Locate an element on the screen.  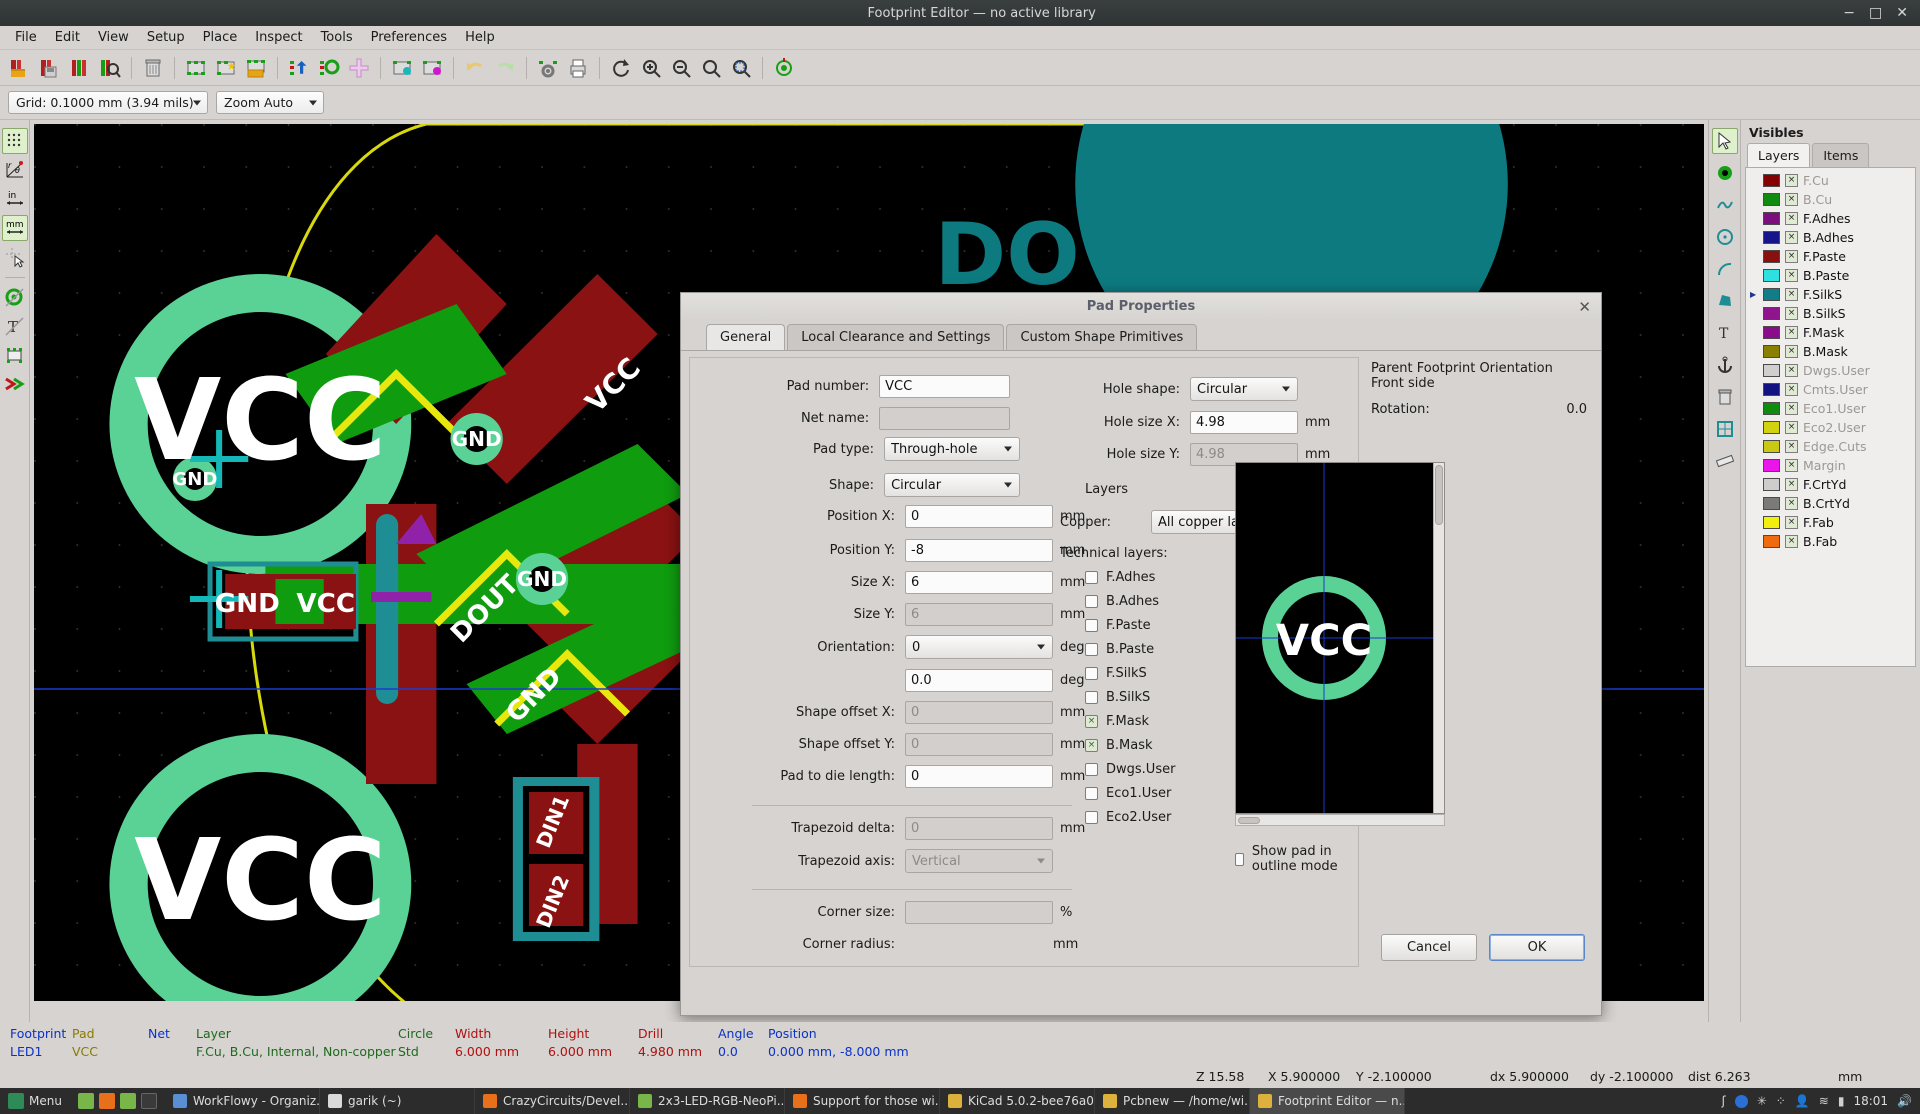
menu-preferences: Preferences is located at coordinates (409, 37).